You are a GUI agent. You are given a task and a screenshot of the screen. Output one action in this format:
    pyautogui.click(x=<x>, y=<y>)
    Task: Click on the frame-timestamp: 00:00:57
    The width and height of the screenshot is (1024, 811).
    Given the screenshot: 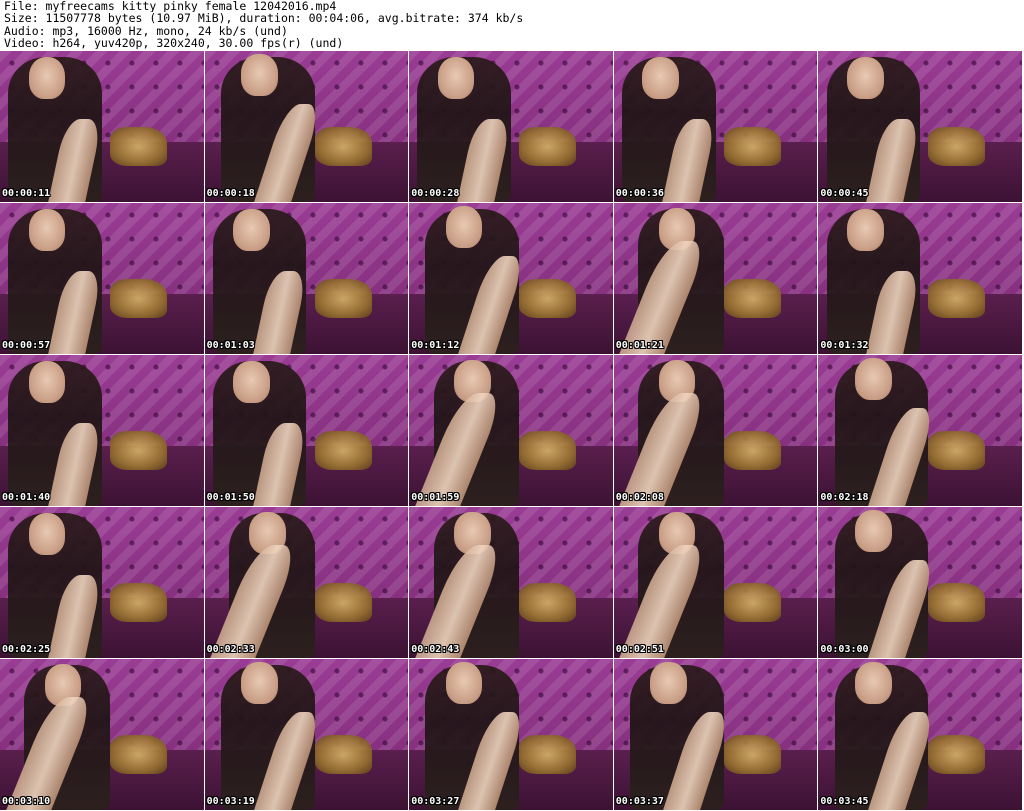 What is the action you would take?
    pyautogui.click(x=26, y=345)
    